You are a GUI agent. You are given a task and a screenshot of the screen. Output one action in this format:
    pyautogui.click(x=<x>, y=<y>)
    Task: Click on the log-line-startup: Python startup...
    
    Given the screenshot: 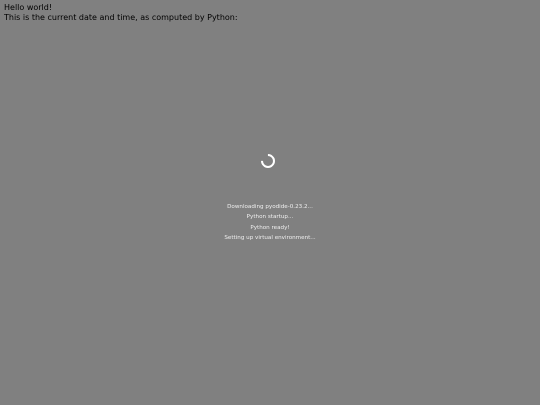 What is the action you would take?
    pyautogui.click(x=270, y=217)
    